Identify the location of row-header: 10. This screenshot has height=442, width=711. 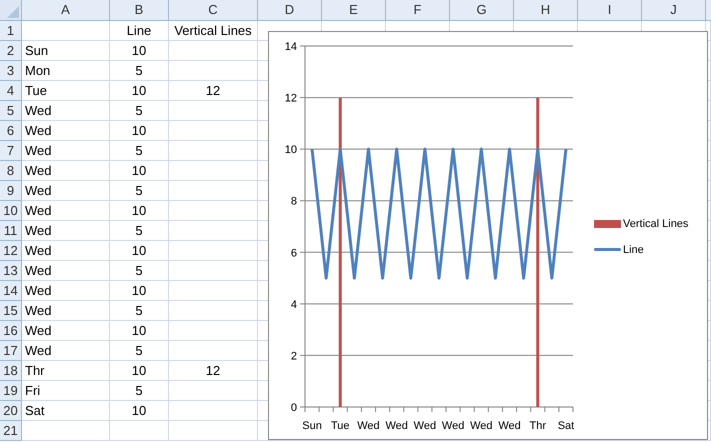
(11, 211).